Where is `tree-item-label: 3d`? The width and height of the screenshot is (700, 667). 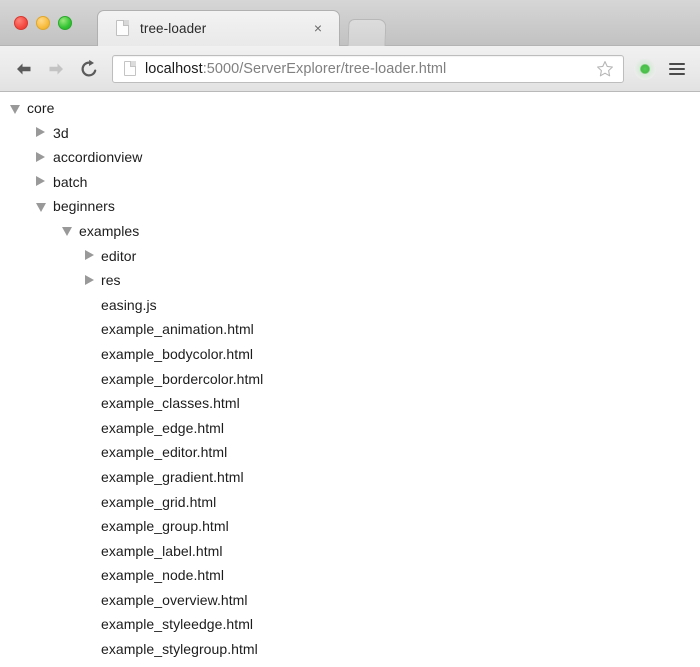
tree-item-label: 3d is located at coordinates (61, 132).